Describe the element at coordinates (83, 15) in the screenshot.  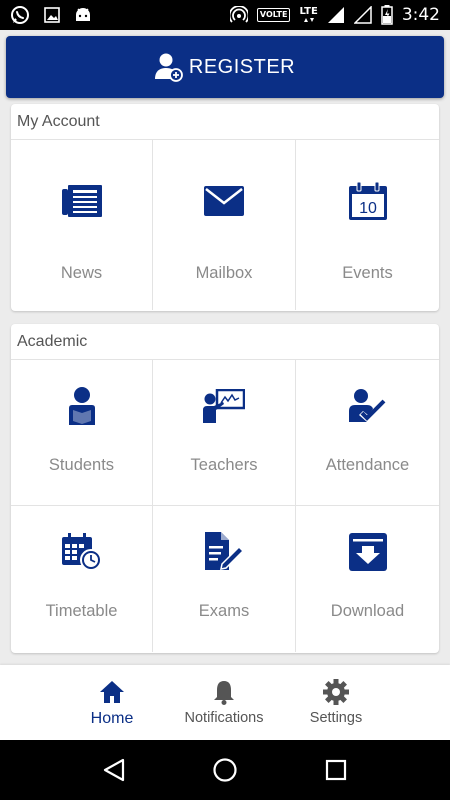
I see `android-icon` at that location.